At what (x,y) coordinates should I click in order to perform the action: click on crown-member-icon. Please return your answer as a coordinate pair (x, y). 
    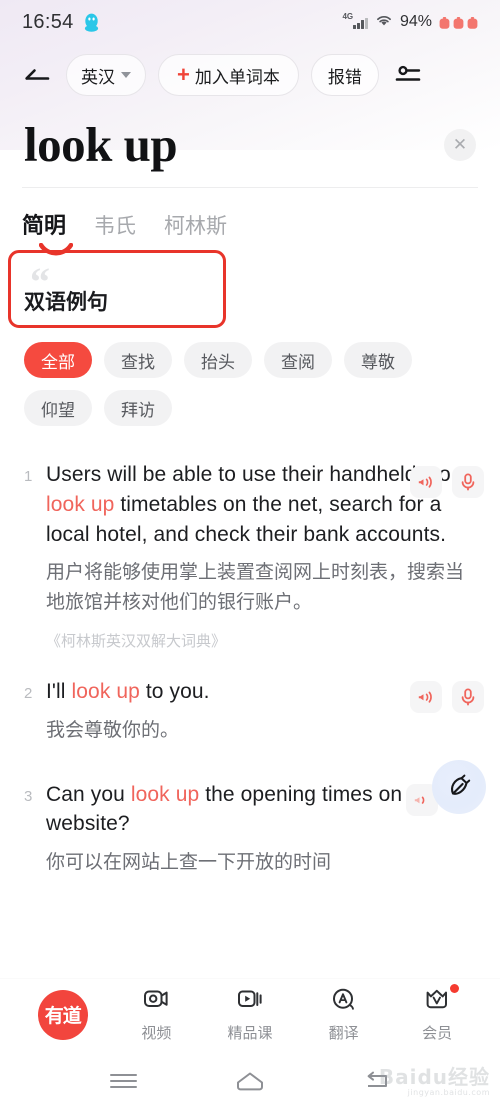
    Looking at the image, I should click on (437, 1001).